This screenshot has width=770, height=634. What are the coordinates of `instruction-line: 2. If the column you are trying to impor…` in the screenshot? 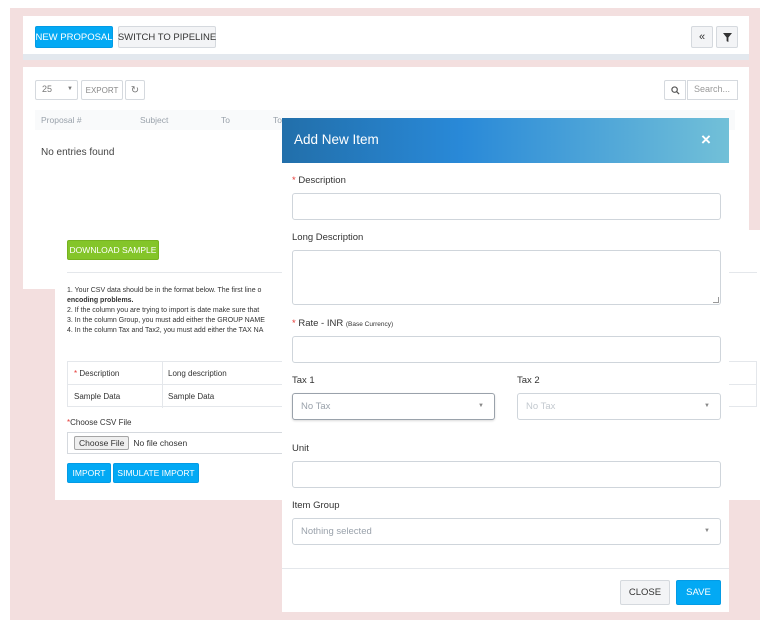 It's located at (163, 310).